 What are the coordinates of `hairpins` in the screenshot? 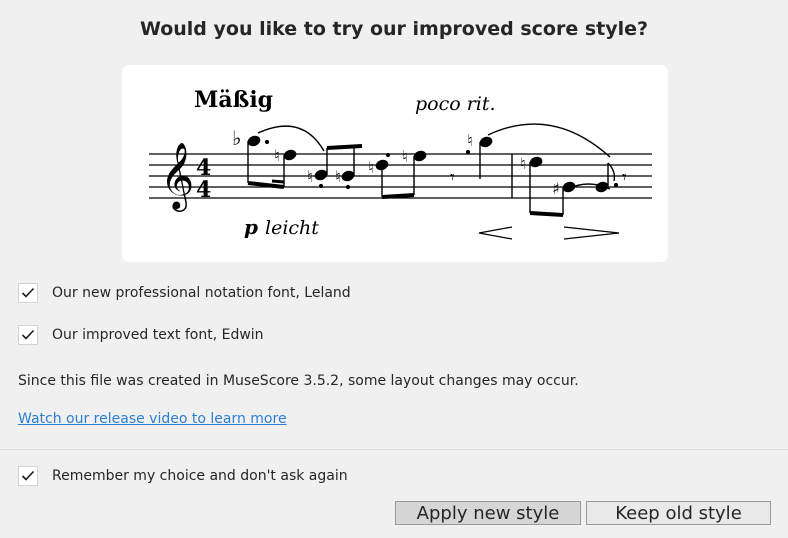 It's located at (549, 233).